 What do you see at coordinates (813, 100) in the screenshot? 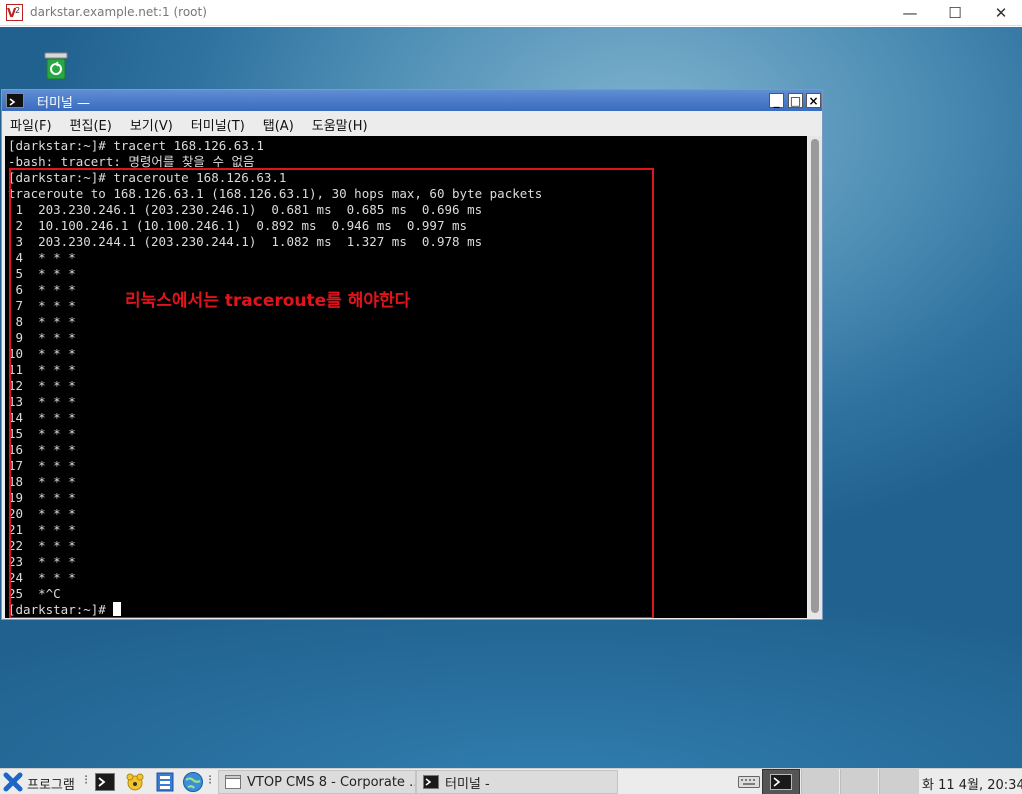
I see `terminal-close-button: ×` at bounding box center [813, 100].